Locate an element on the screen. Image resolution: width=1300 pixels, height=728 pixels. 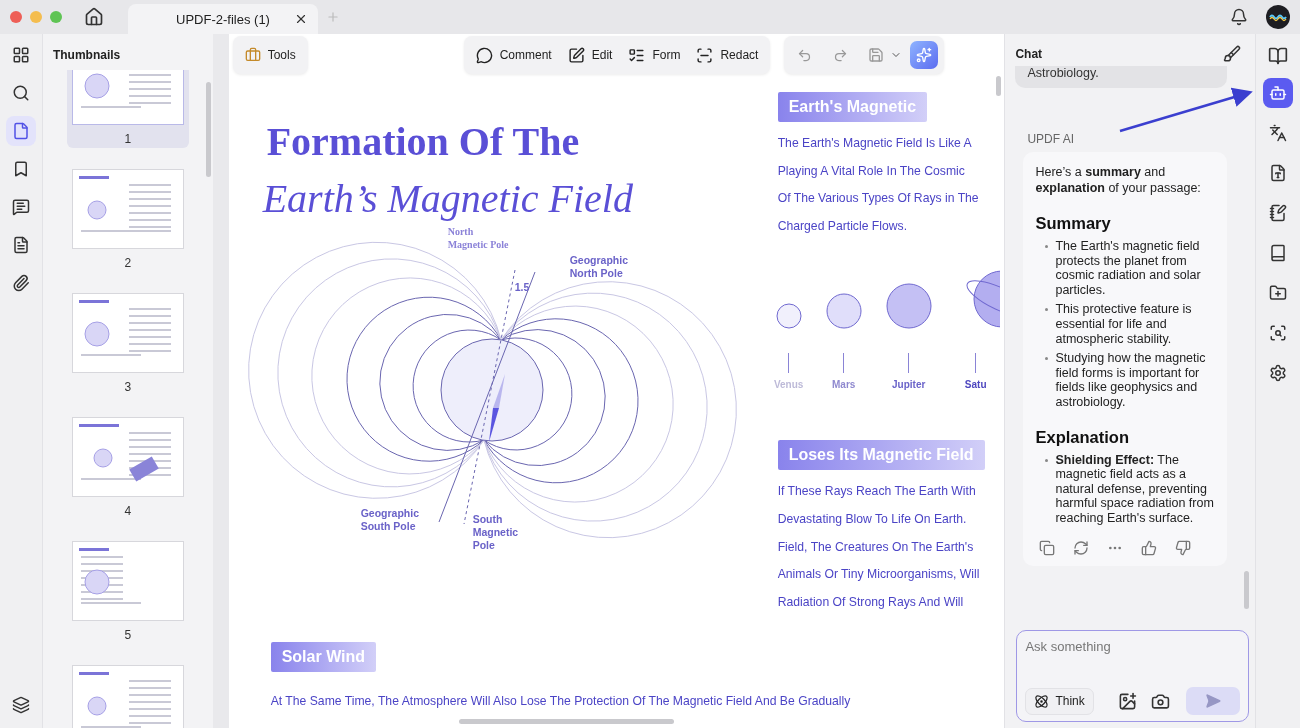
send-icon is located at coordinates (1213, 701).